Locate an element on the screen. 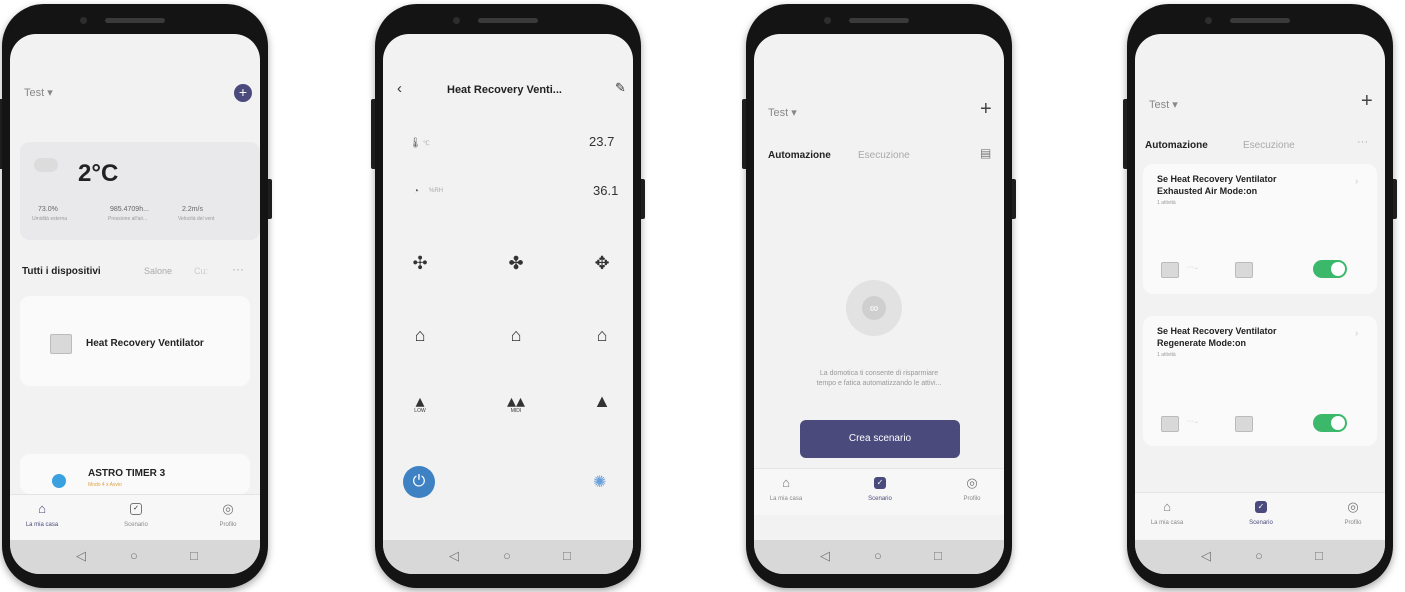 This screenshot has height=592, width=1405. settings-sun-icon: ✺ is located at coordinates (599, 482).